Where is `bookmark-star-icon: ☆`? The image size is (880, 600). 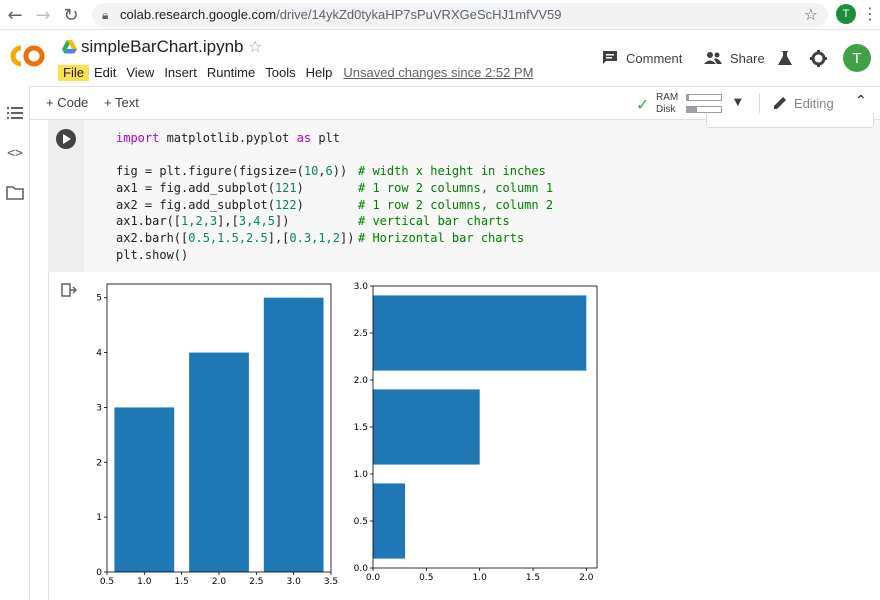 bookmark-star-icon: ☆ is located at coordinates (811, 14).